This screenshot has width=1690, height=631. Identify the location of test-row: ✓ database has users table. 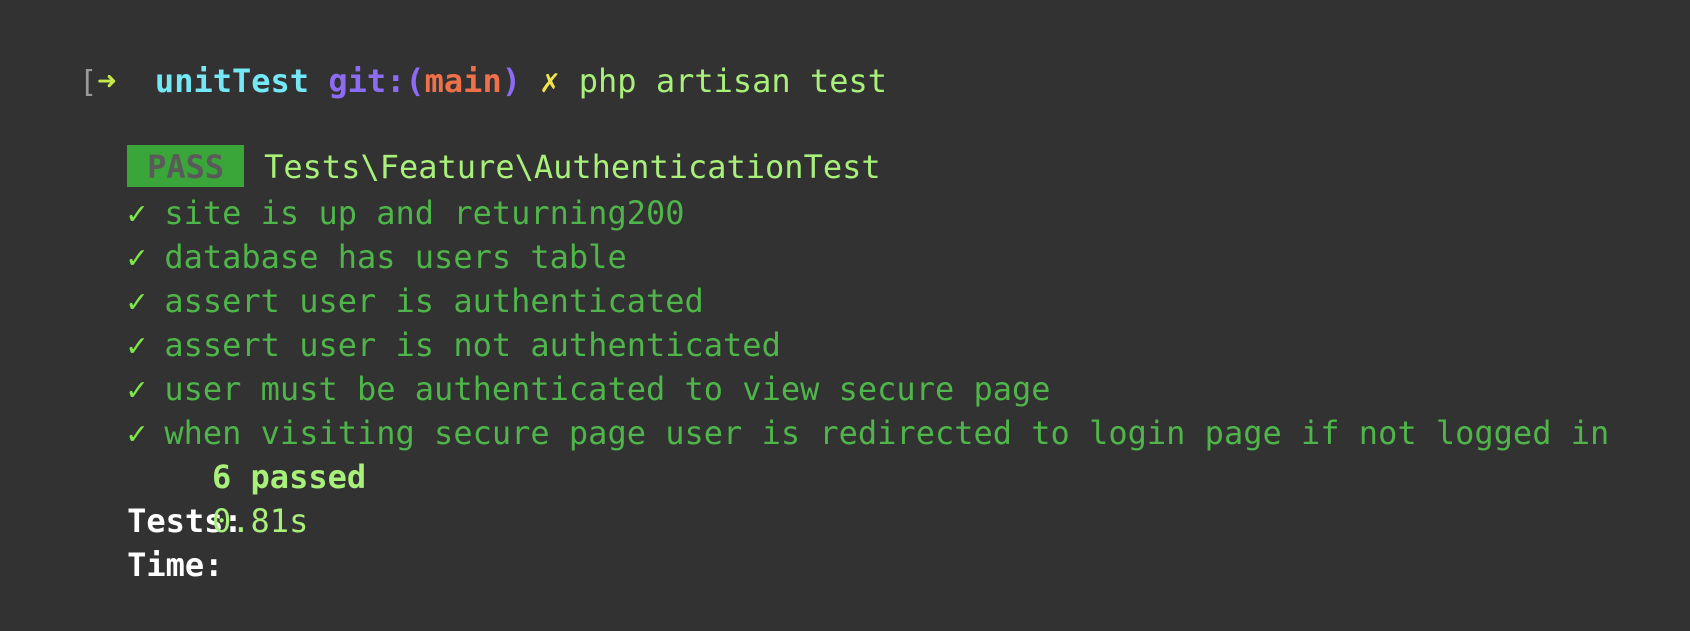
(338, 233).